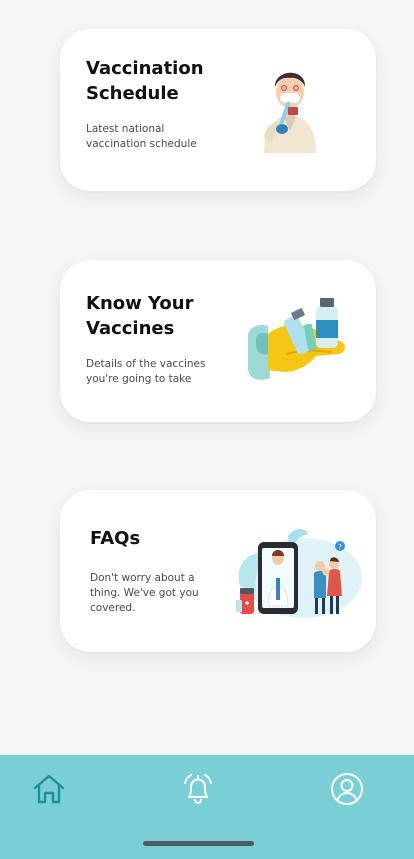 The width and height of the screenshot is (414, 859). I want to click on doctor-on-phone-family-illustration: ?, so click(299, 573).